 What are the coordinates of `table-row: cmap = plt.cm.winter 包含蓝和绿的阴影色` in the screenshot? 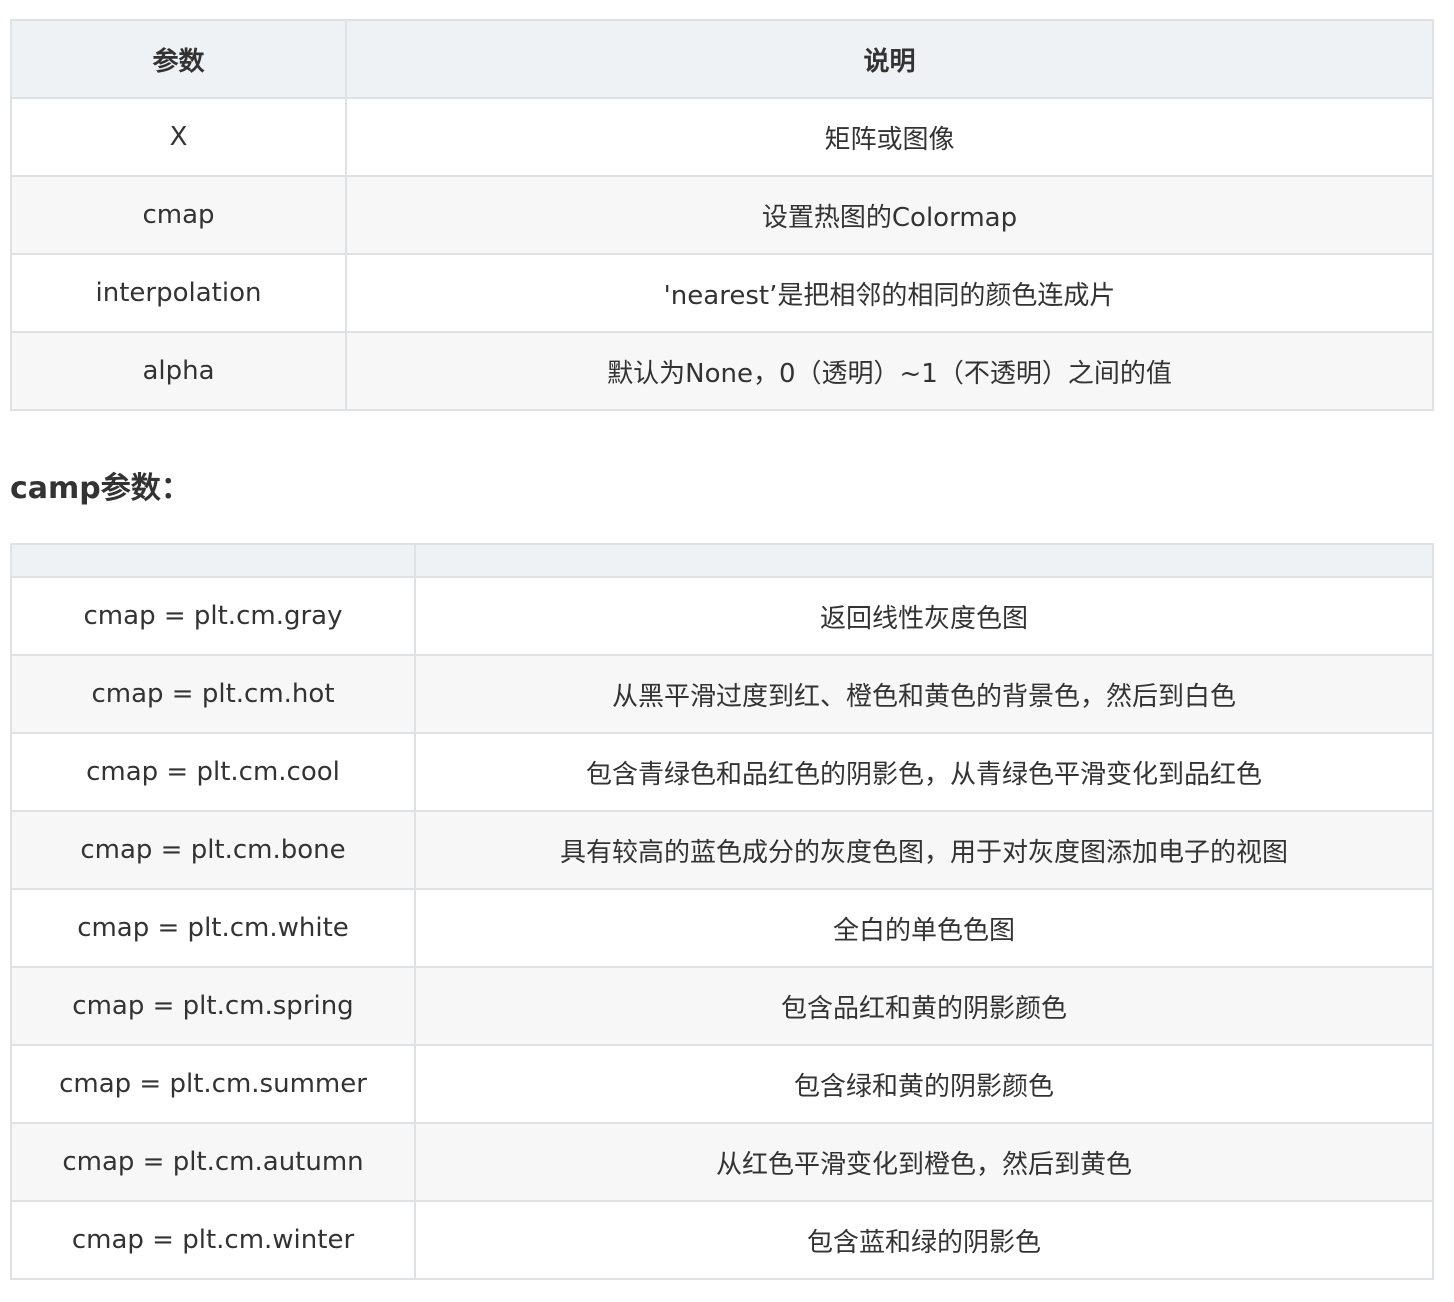 It's located at (722, 1240).